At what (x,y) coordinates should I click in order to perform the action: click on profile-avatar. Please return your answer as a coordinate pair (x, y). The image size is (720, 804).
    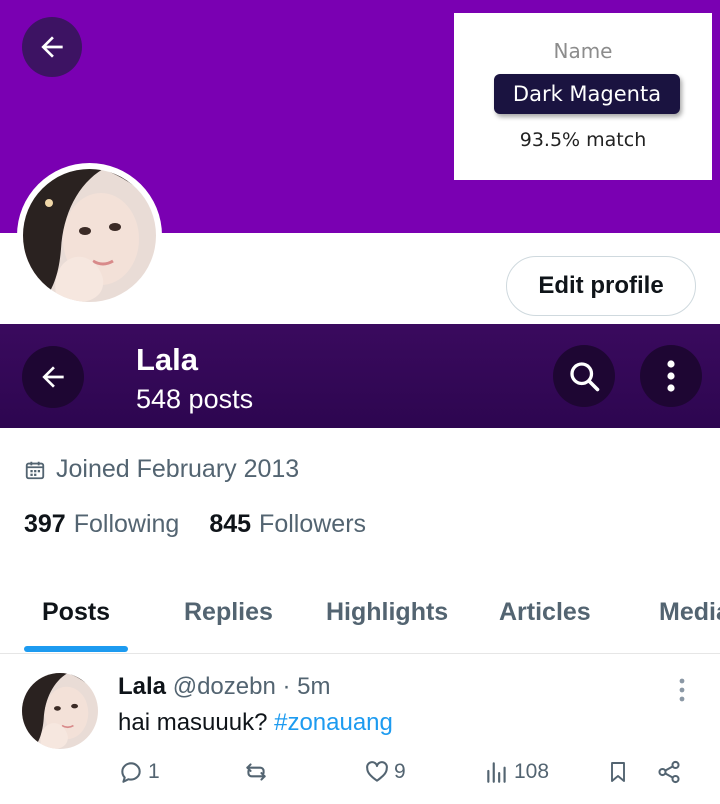
    Looking at the image, I should click on (89, 235).